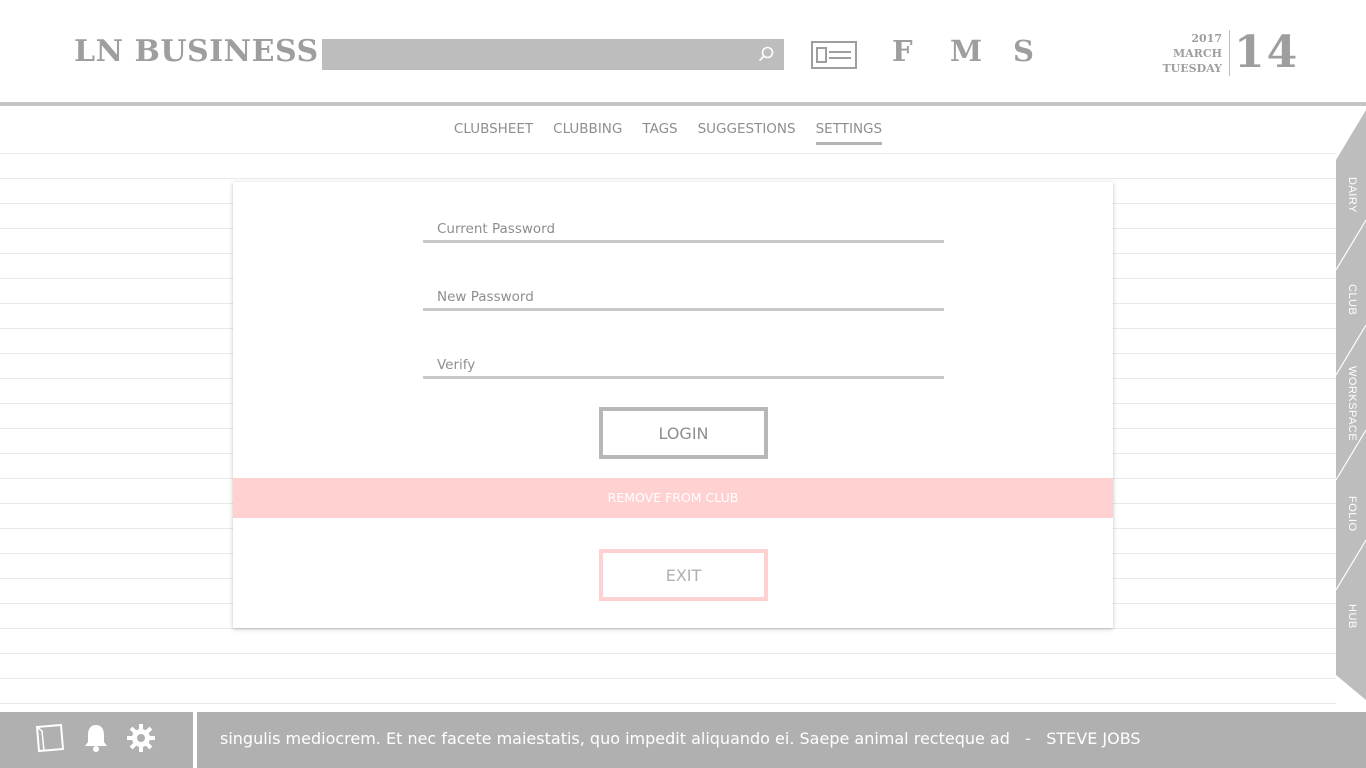 This screenshot has width=1366, height=768. I want to click on date-day: 14, so click(1267, 52).